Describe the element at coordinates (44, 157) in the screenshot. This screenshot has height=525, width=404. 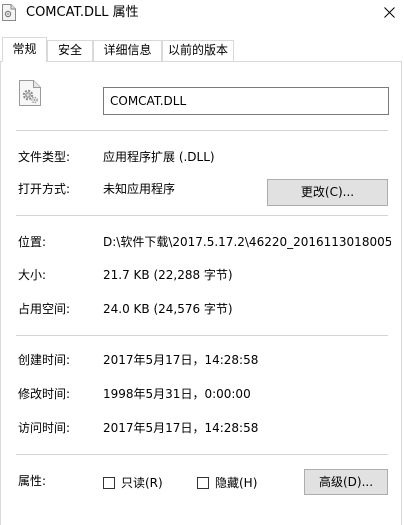
I see `file-type-label: 文件类型:` at that location.